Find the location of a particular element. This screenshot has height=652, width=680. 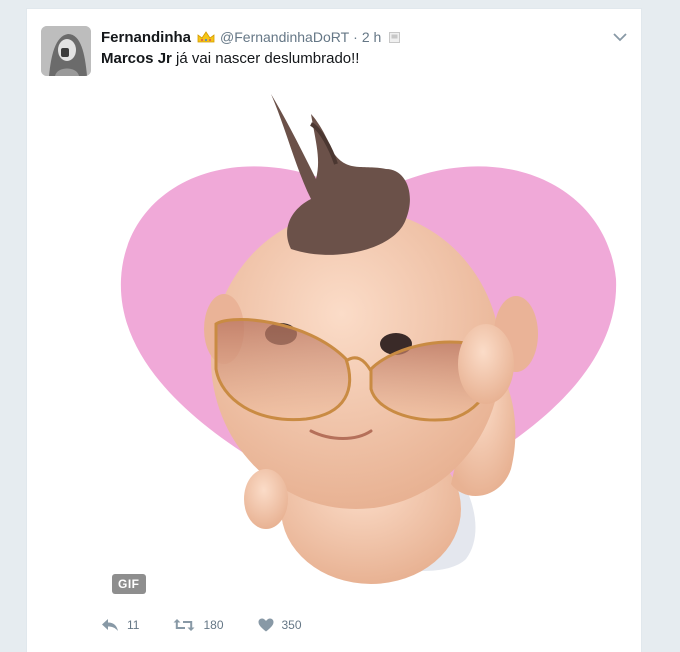

like-count: 350 is located at coordinates (291, 625).